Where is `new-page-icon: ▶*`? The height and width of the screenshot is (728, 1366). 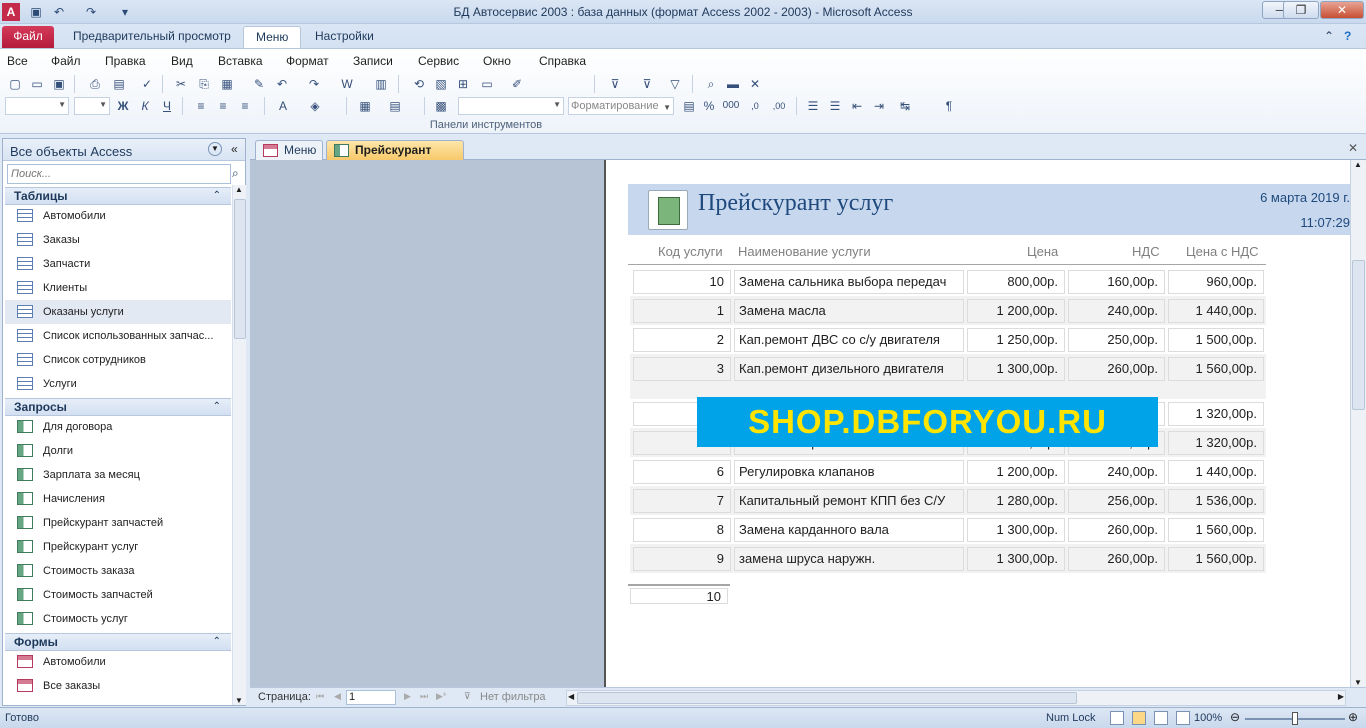 new-page-icon: ▶* is located at coordinates (441, 696).